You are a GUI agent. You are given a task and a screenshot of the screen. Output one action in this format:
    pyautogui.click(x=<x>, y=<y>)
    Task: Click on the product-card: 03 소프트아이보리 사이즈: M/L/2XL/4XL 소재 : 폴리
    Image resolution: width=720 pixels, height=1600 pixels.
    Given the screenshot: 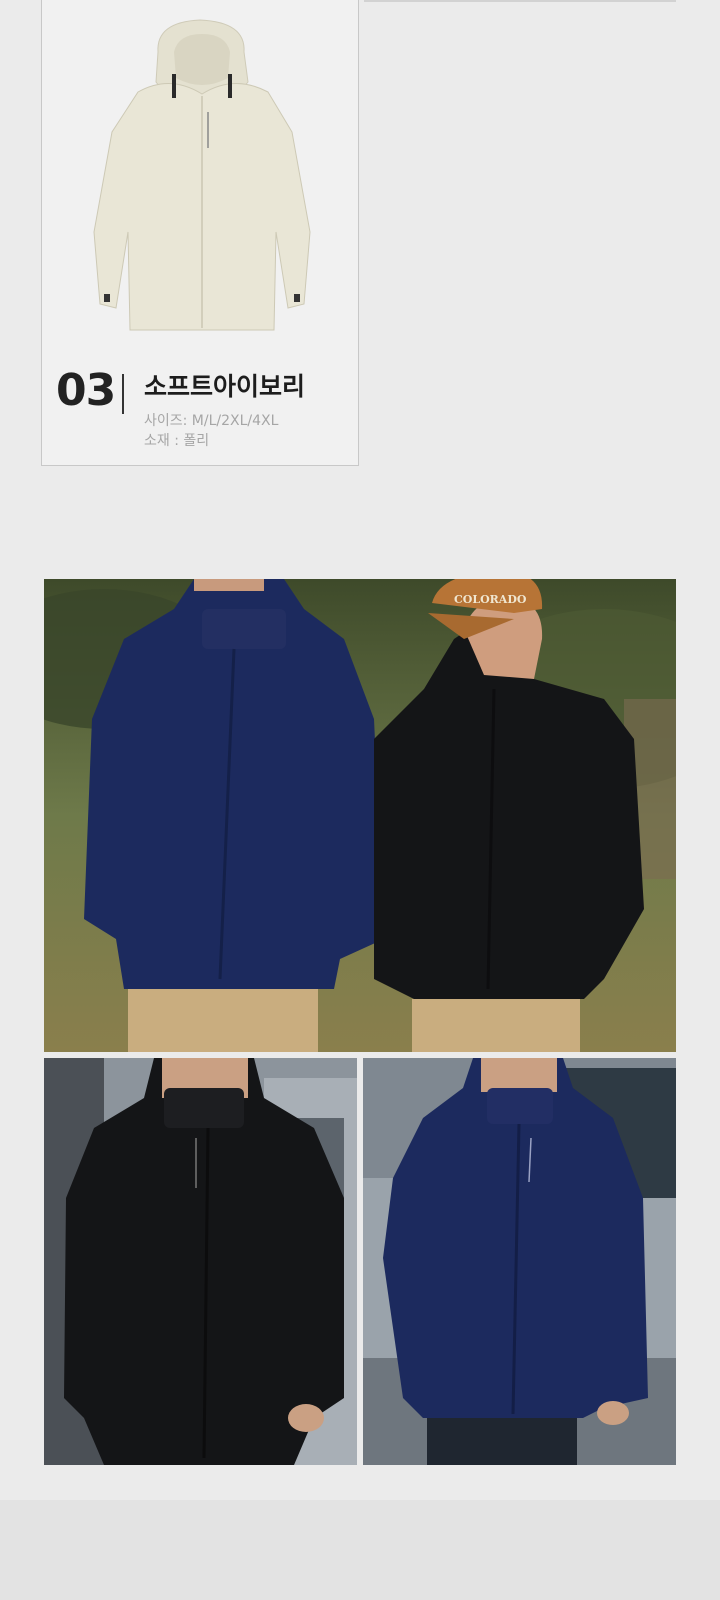 What is the action you would take?
    pyautogui.click(x=200, y=233)
    